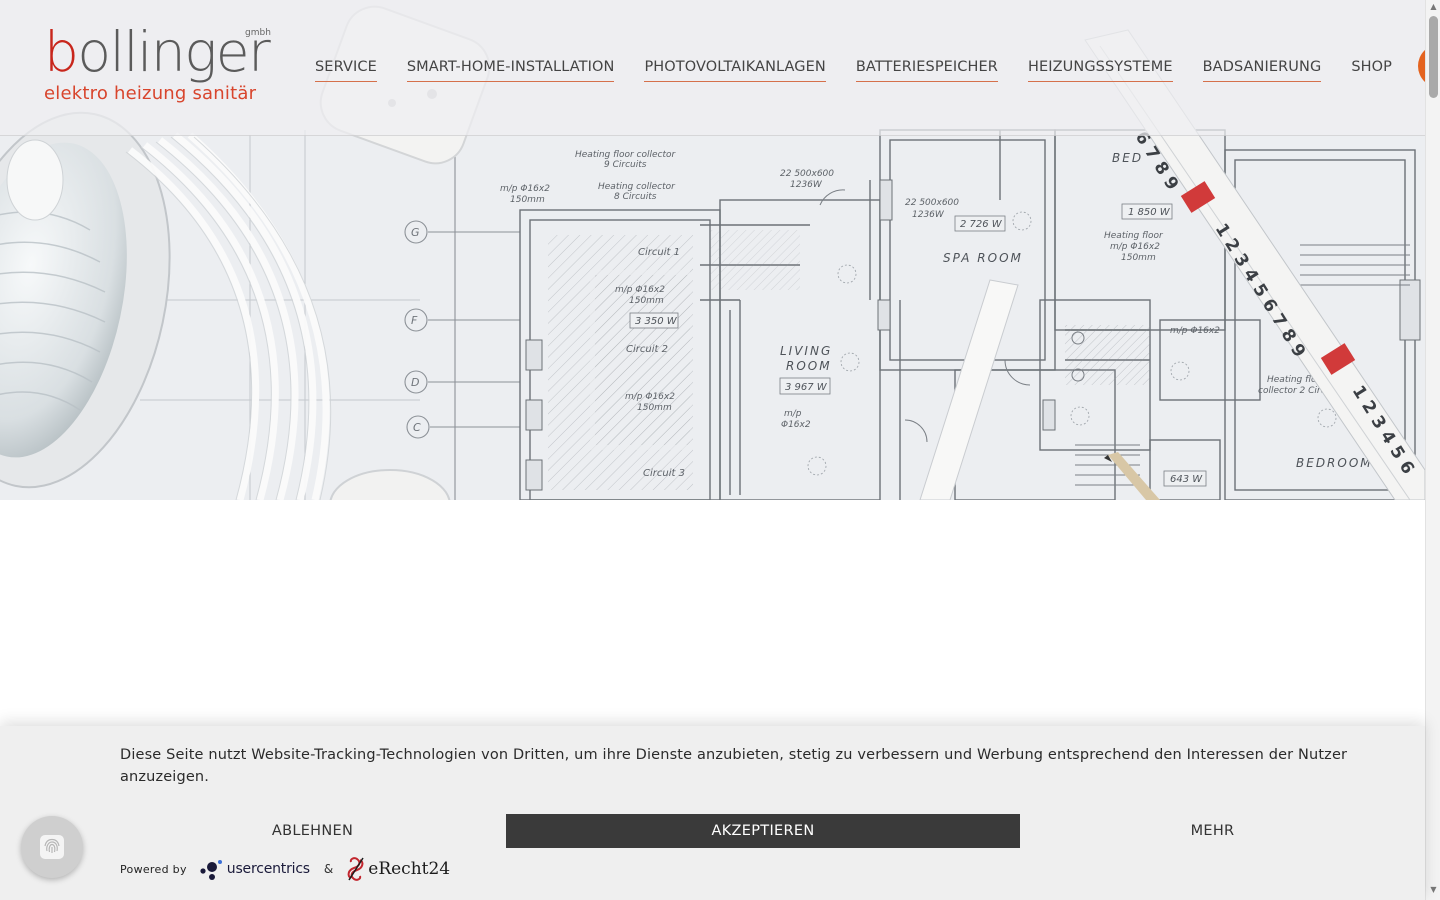 The image size is (1440, 900). What do you see at coordinates (735, 70) in the screenshot?
I see `nav-item-photovoltaik: PHOTOVOLTAIKANLAGEN` at bounding box center [735, 70].